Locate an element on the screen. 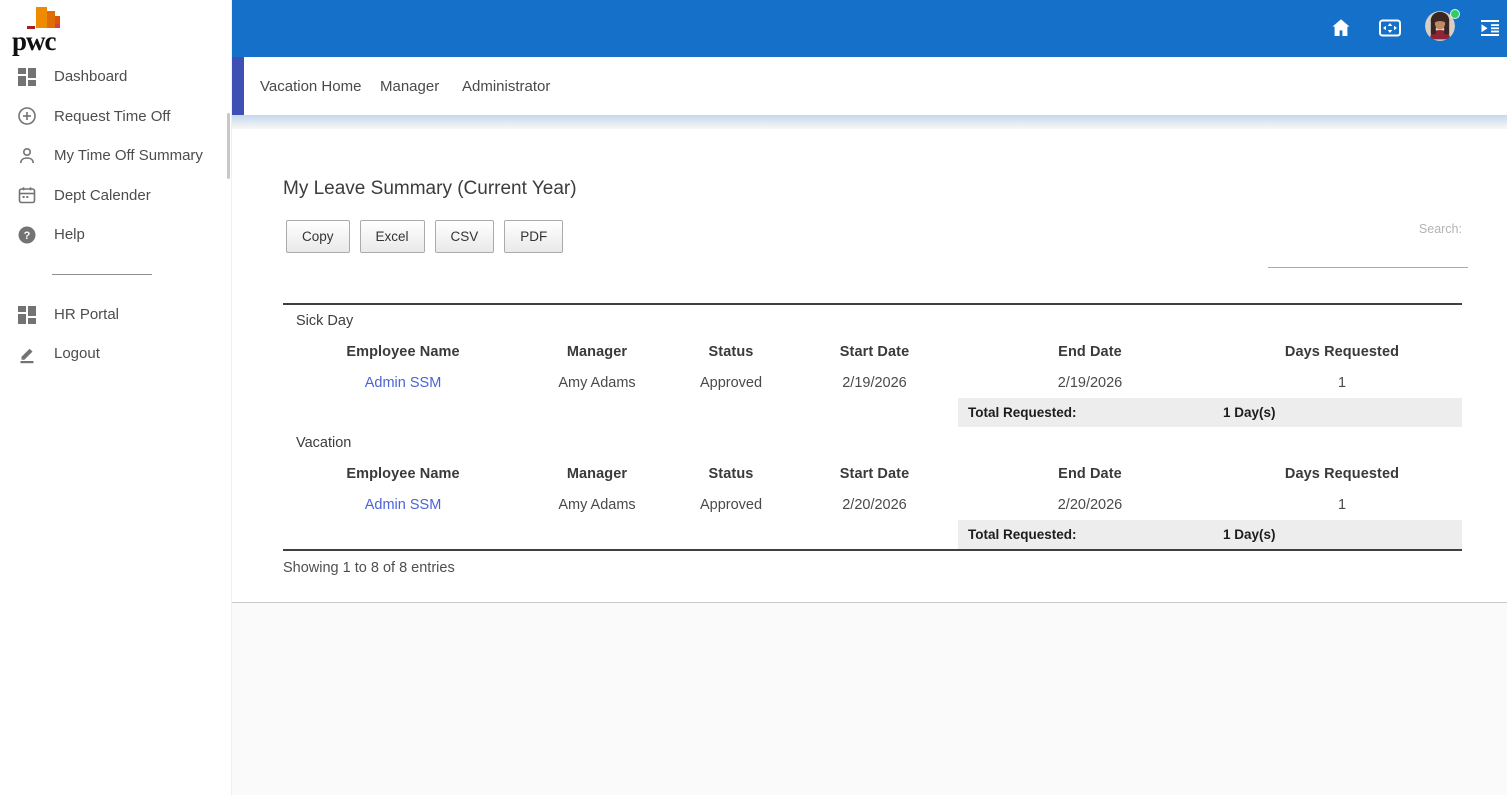 This screenshot has height=795, width=1507. home-icon is located at coordinates (1341, 28).